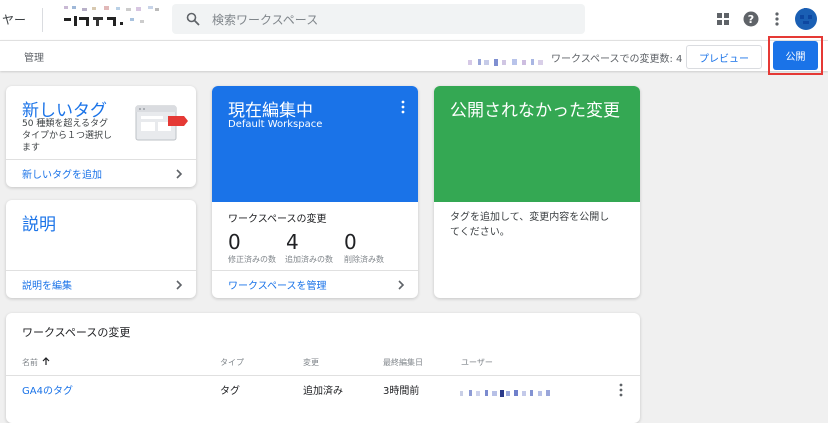  I want to click on edit-description-label: 説明を編集, so click(47, 286).